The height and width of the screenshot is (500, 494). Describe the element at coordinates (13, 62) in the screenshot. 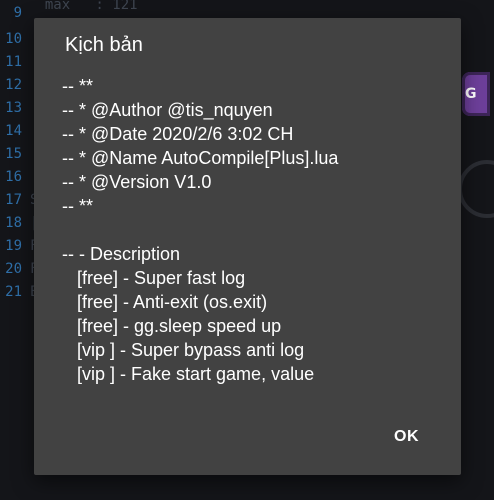

I see `line-number: 11` at that location.